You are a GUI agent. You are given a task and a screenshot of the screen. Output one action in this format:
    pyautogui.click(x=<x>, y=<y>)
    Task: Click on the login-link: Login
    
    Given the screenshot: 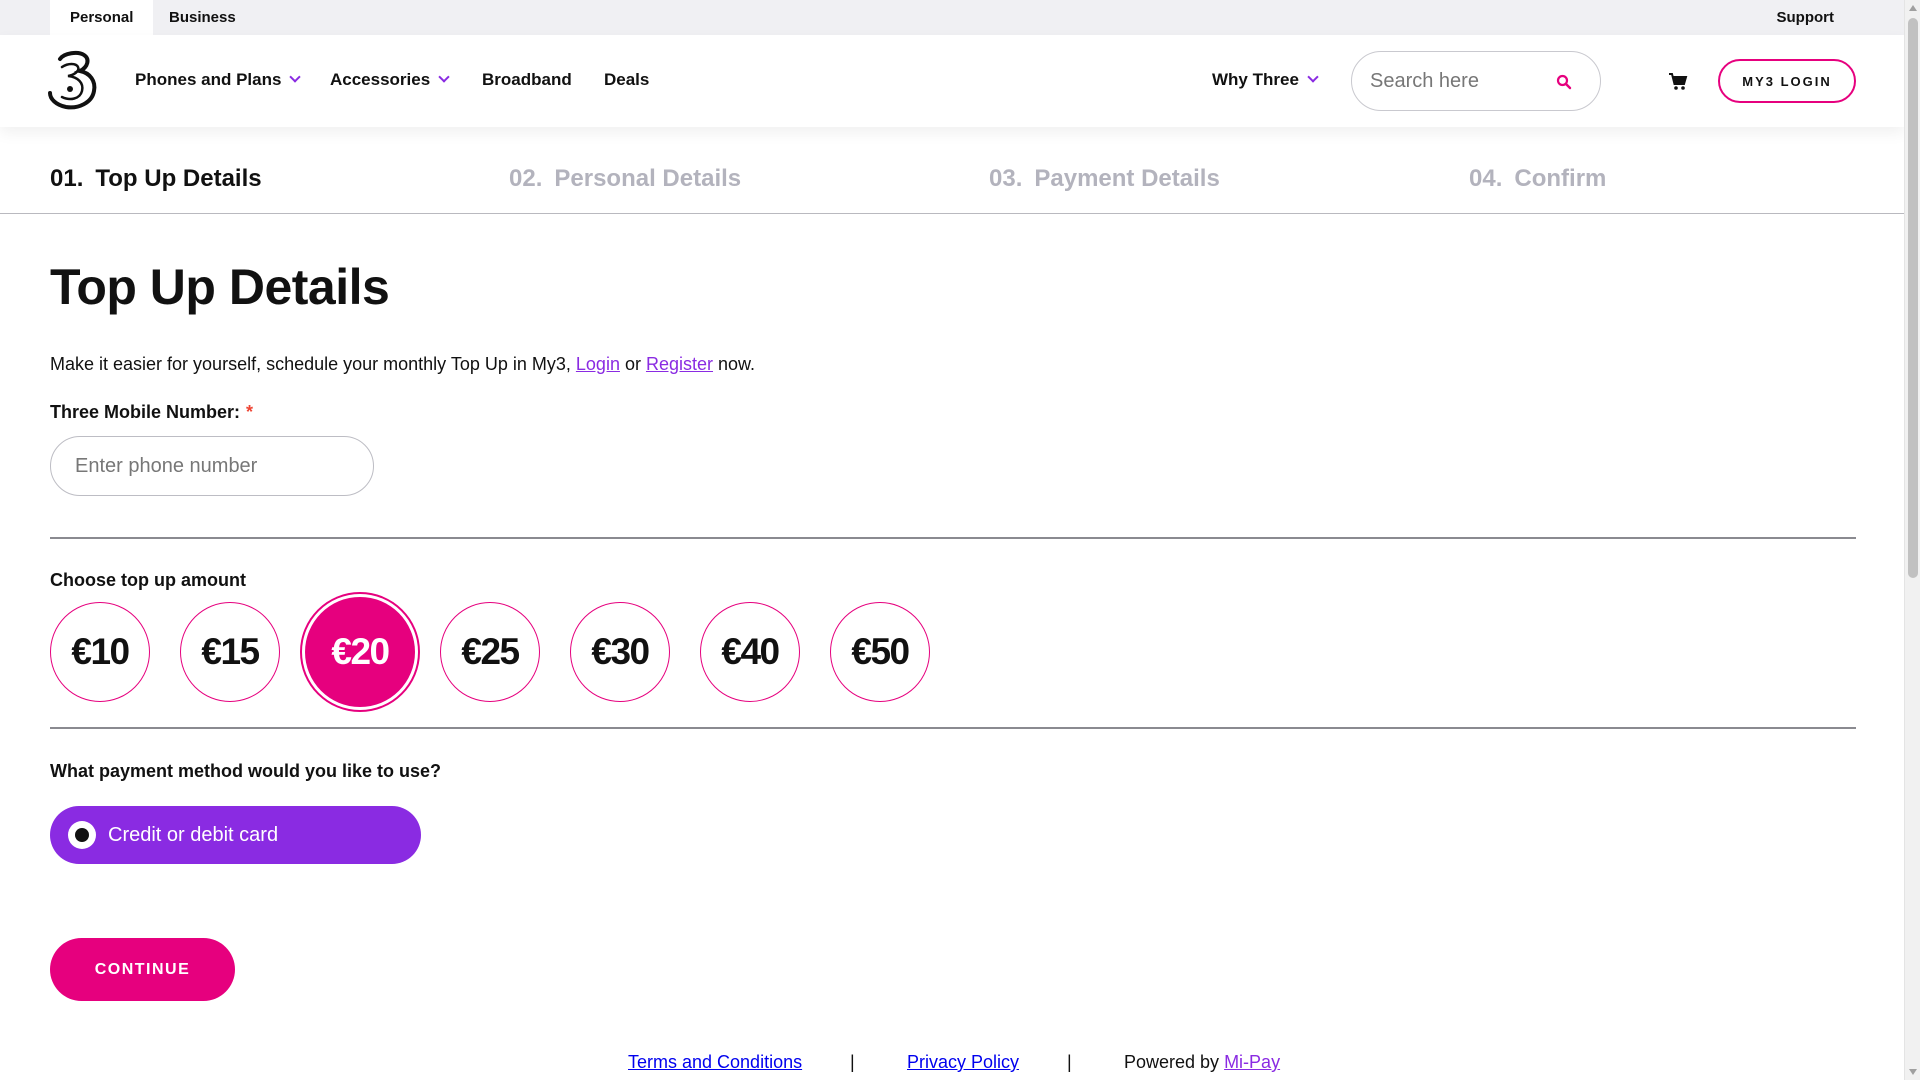 What is the action you would take?
    pyautogui.click(x=598, y=364)
    